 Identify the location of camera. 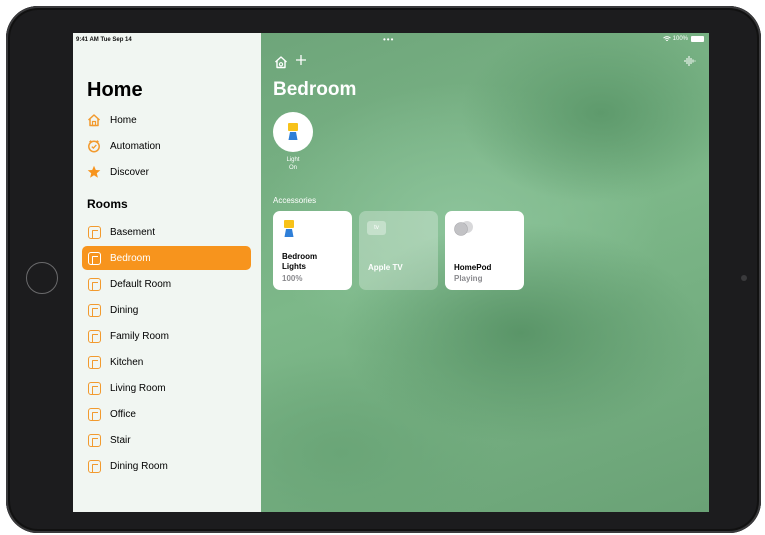
(744, 278).